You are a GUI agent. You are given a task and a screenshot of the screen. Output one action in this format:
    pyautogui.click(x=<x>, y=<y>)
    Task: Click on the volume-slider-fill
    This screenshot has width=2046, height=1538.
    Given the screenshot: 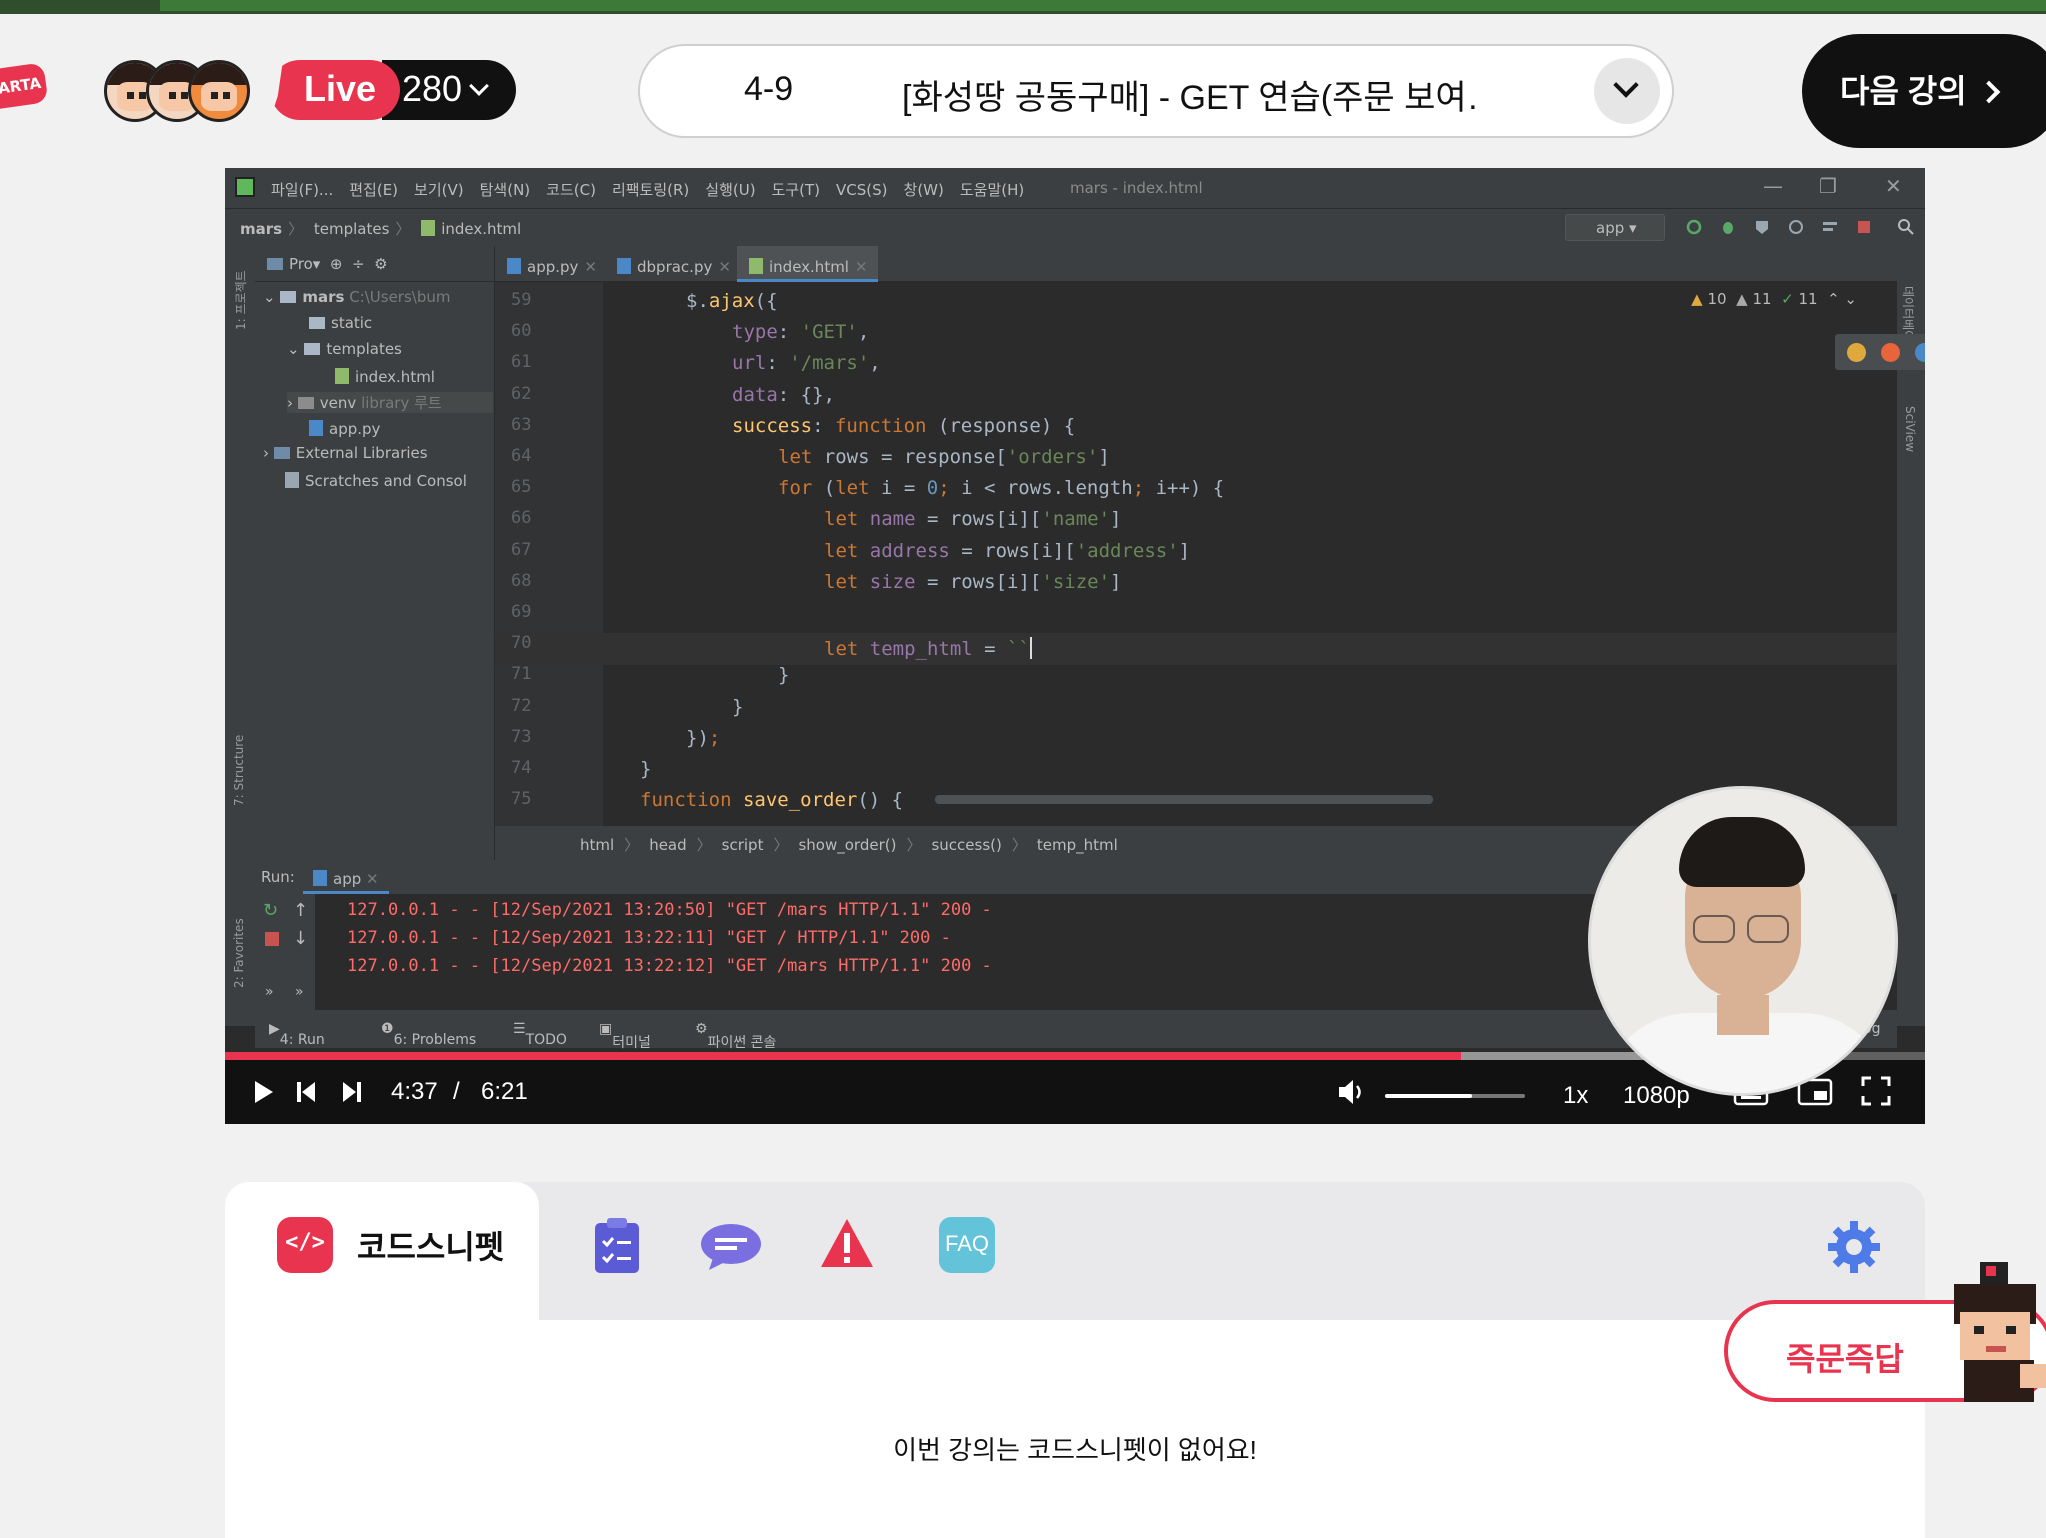 What is the action you would take?
    pyautogui.click(x=1428, y=1096)
    